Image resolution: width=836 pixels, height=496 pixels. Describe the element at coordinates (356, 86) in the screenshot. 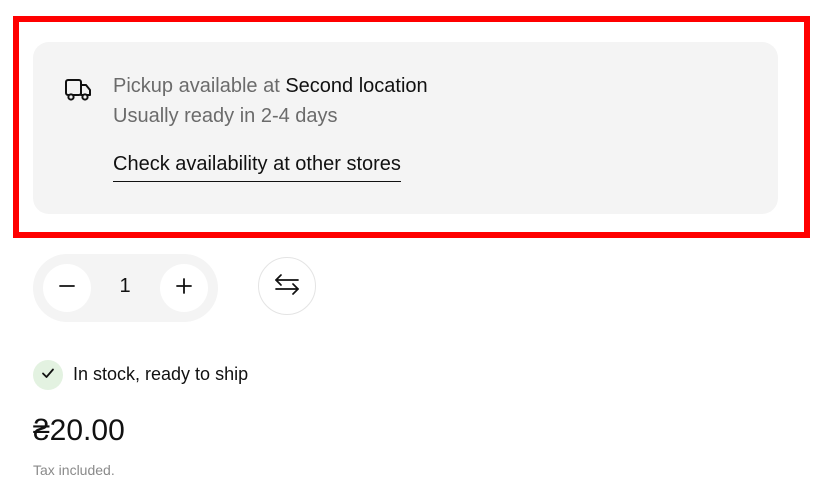

I see `pickup-location: Second location` at that location.